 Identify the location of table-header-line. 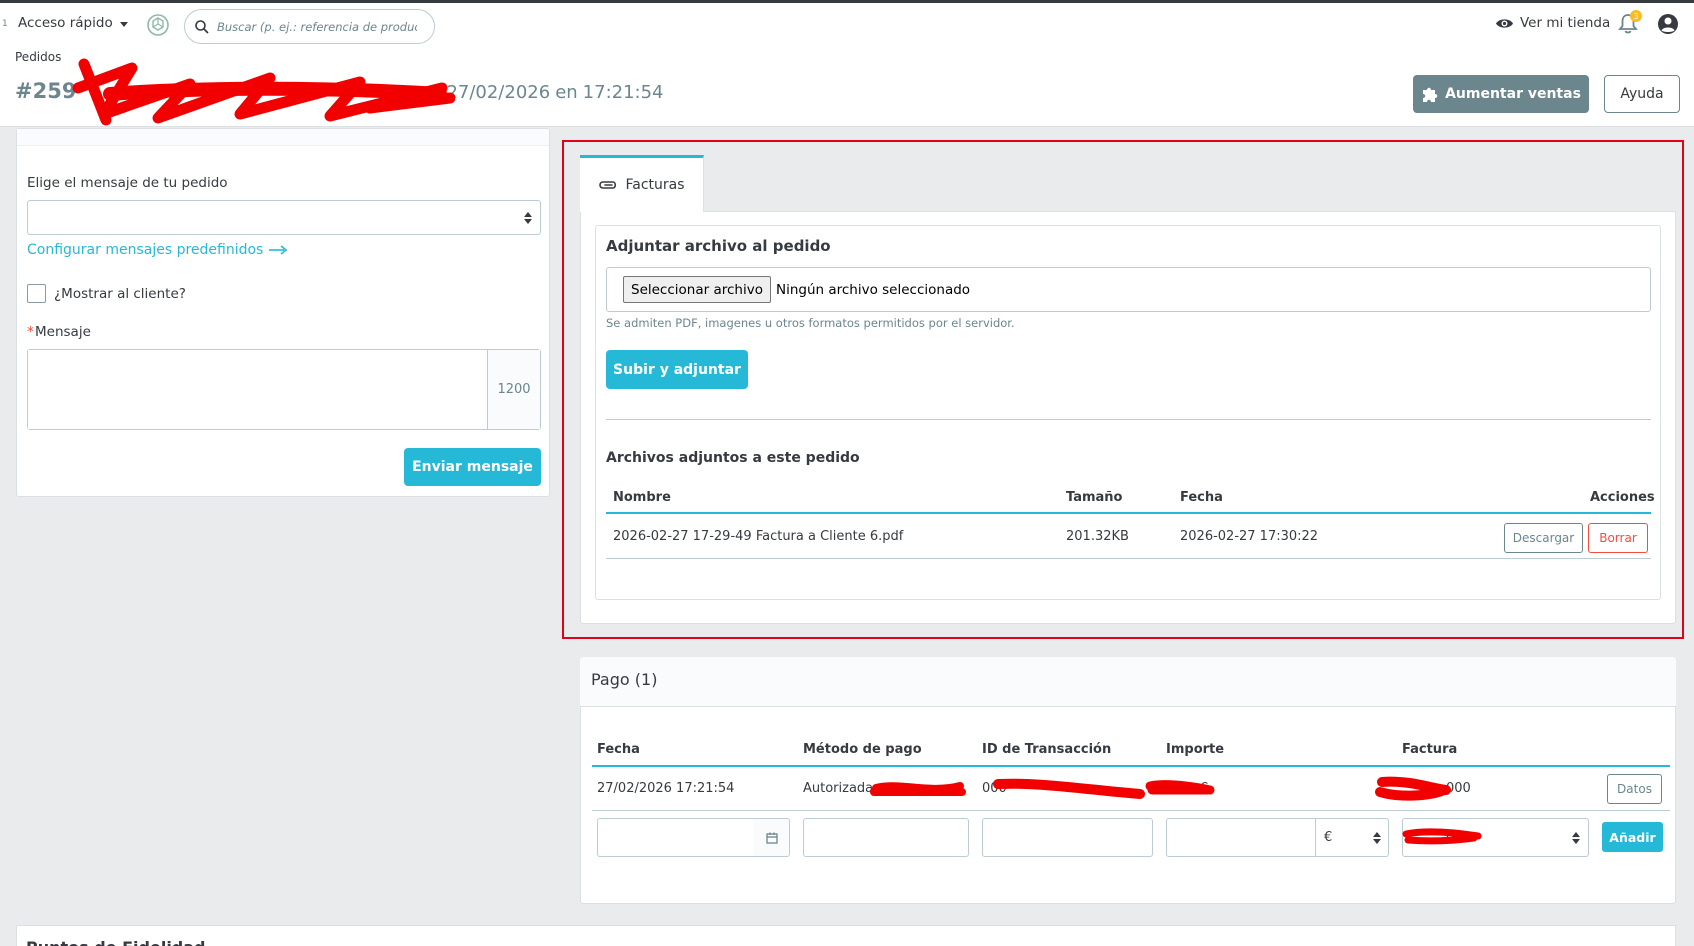
(1128, 513).